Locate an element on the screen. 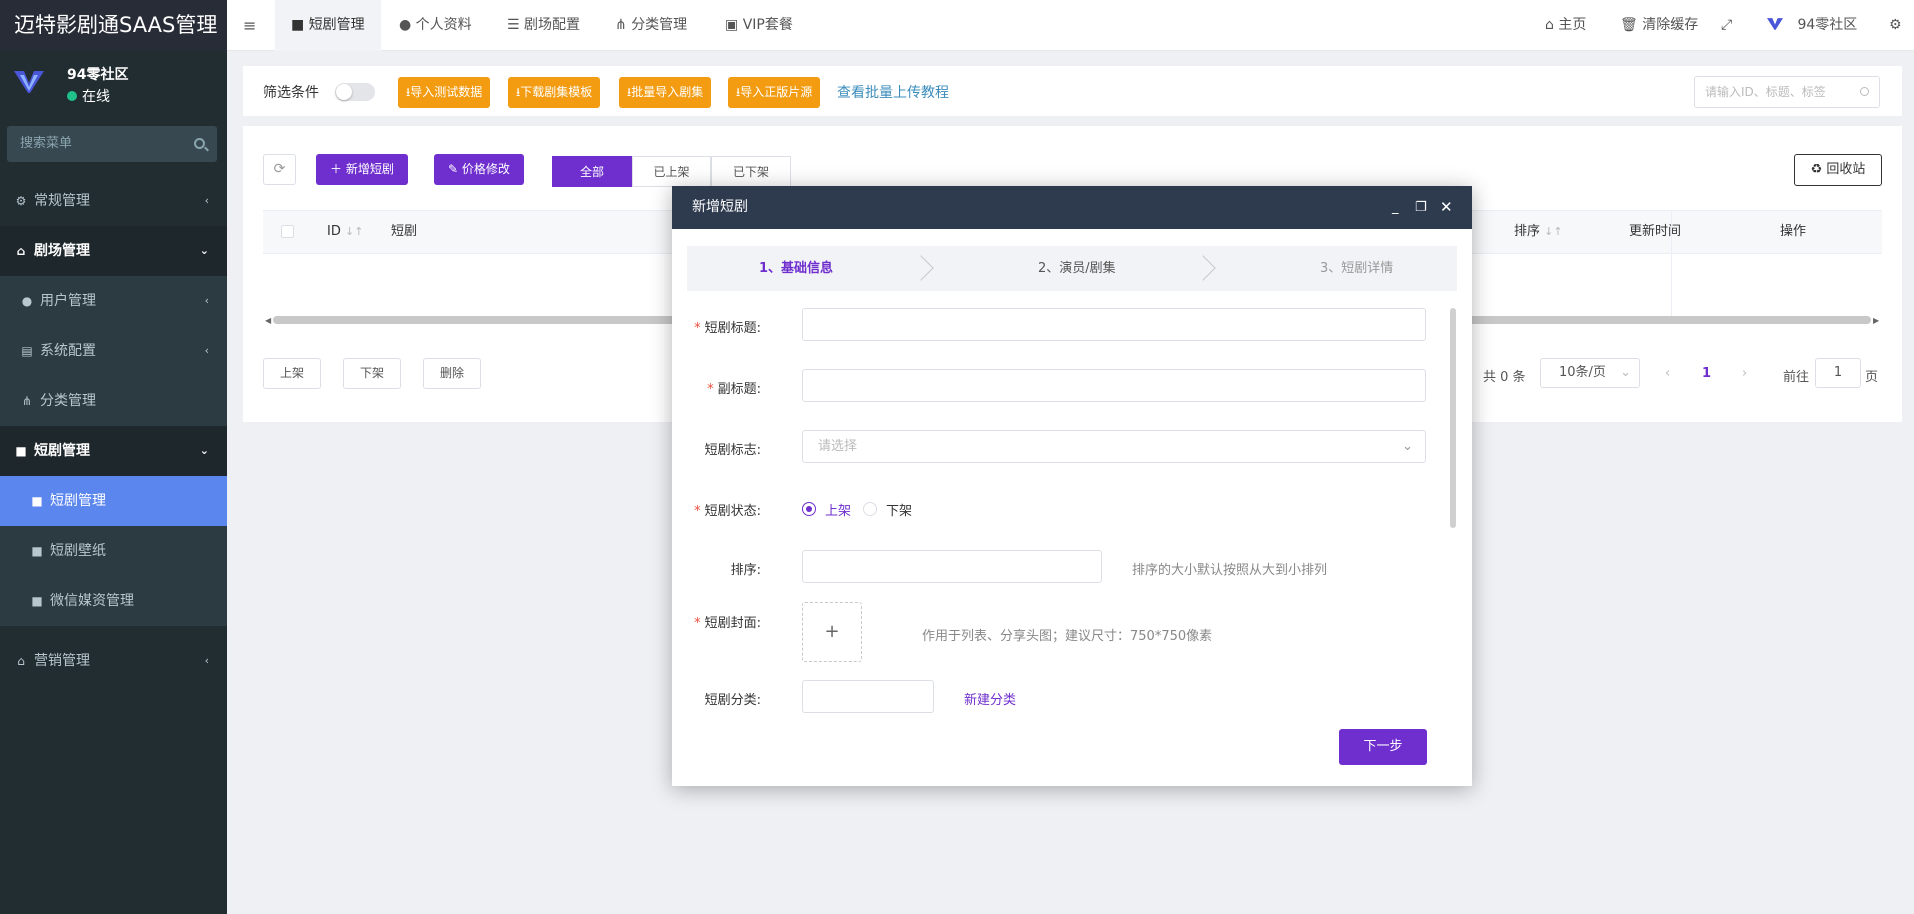 This screenshot has height=914, width=1914. tutorial-link: 查看批量上传教程 is located at coordinates (893, 92).